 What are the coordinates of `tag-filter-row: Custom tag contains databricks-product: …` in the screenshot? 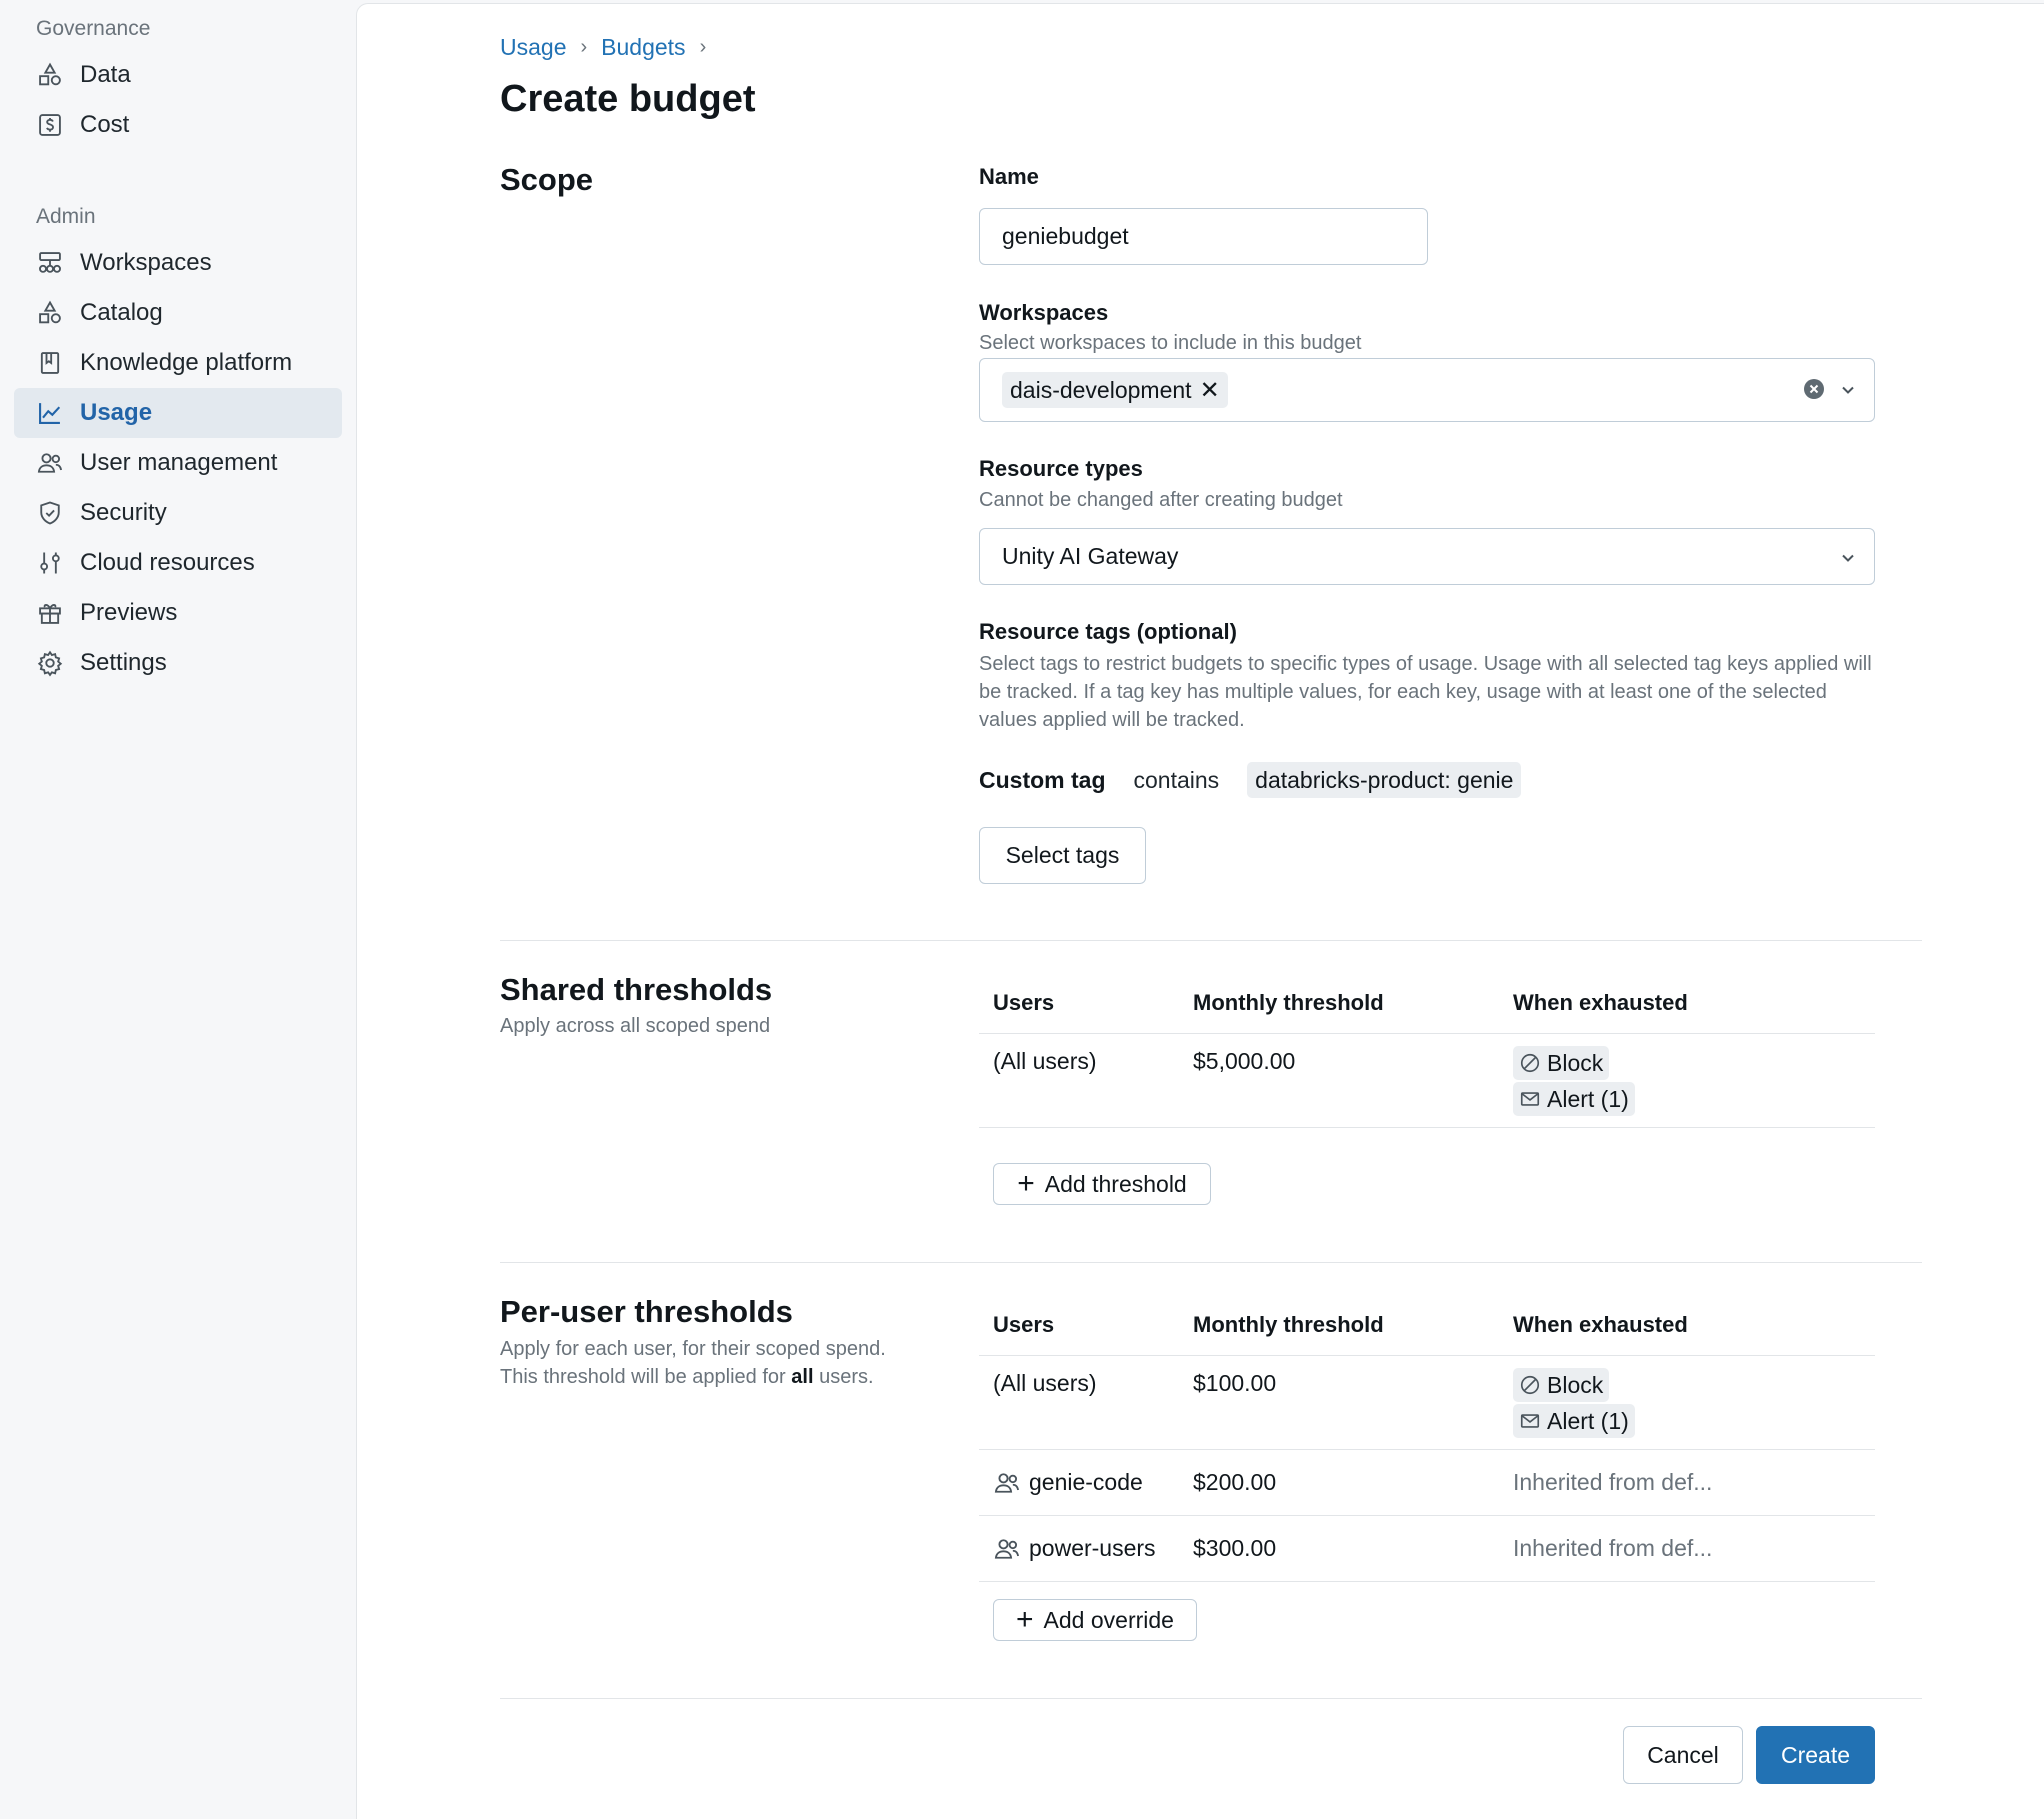 It's located at (1250, 780).